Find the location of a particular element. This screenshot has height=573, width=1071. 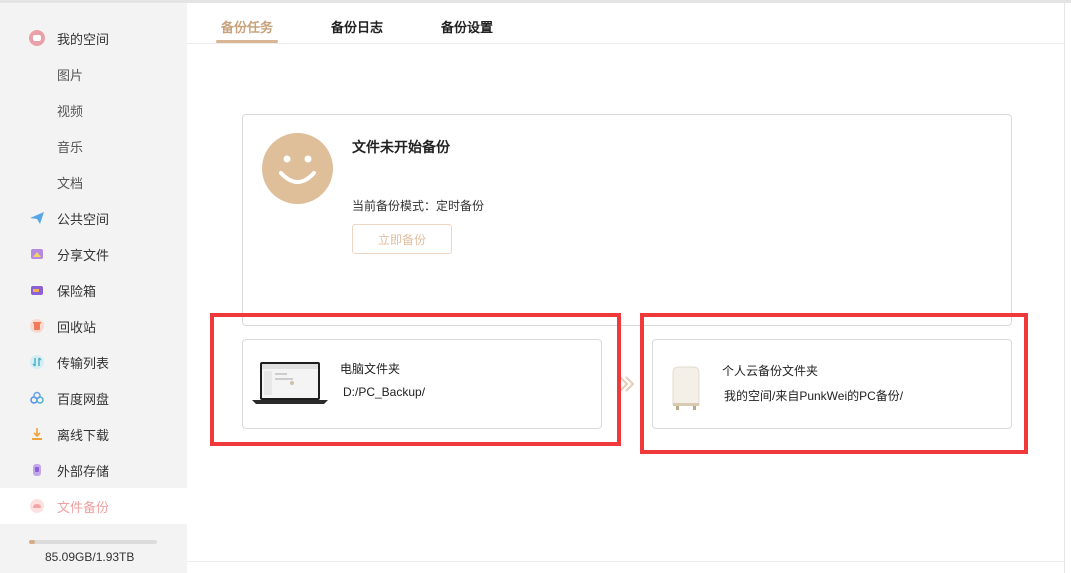

sidebar-item-label: 图片 is located at coordinates (70, 75).